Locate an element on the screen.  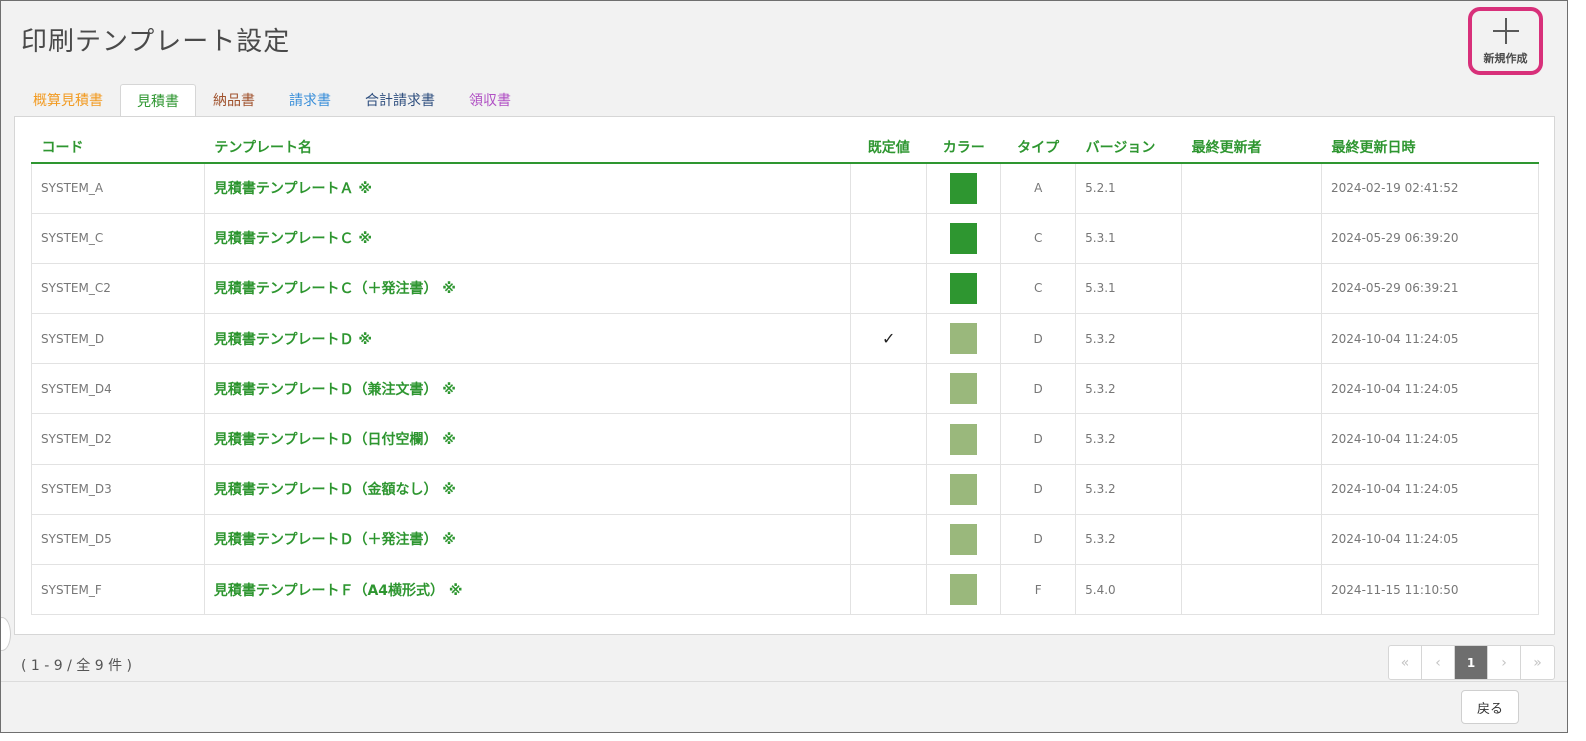
tab-0: 概算見積書 is located at coordinates (68, 100).